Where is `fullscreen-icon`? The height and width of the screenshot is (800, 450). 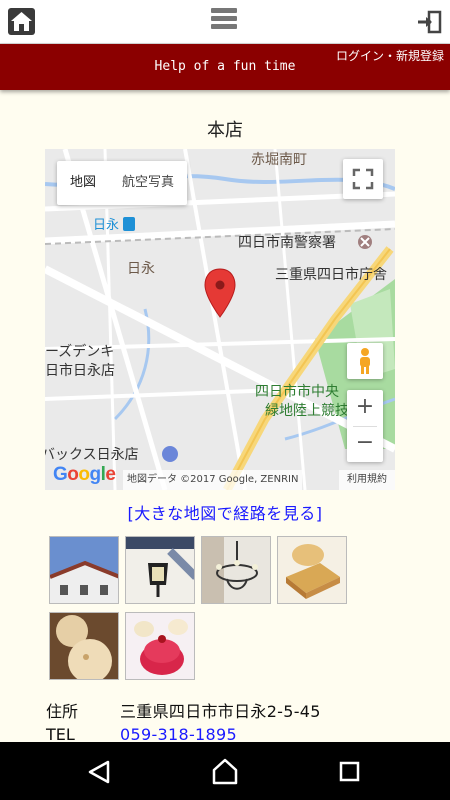
fullscreen-icon is located at coordinates (363, 179).